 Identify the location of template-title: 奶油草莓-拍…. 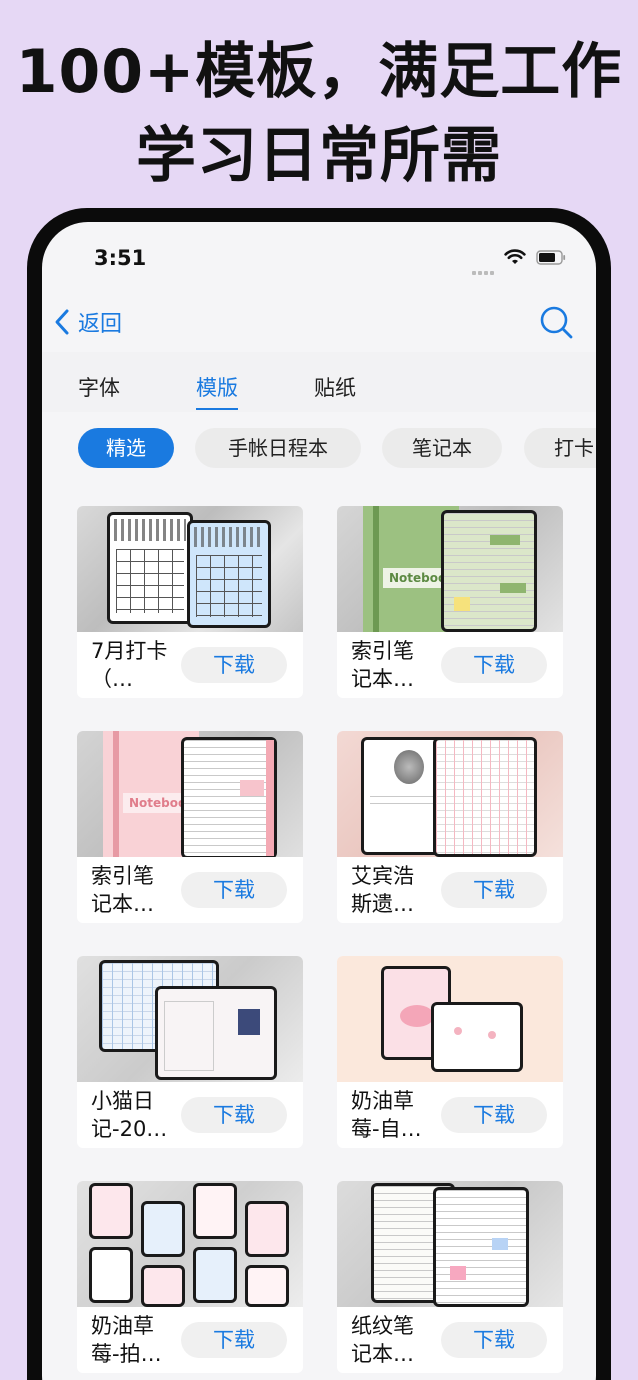
(126, 1340).